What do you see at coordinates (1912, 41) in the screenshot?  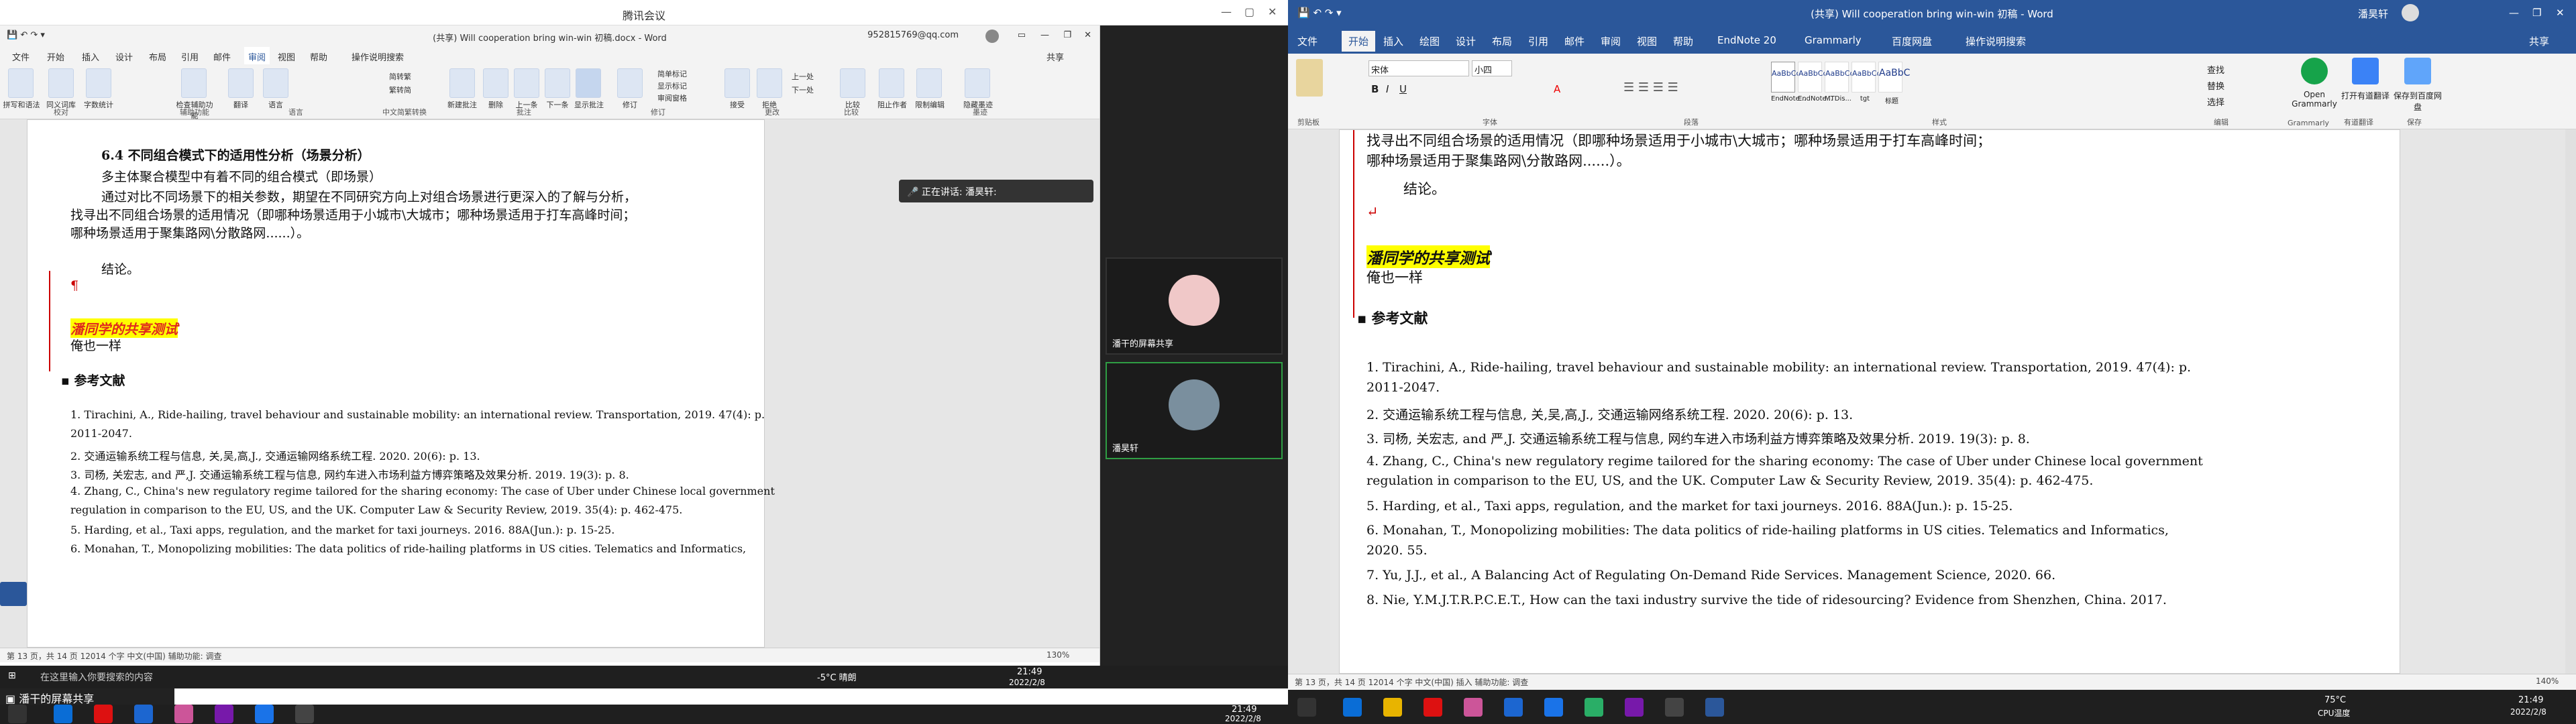 I see `tab-baidu: 百度网盘` at bounding box center [1912, 41].